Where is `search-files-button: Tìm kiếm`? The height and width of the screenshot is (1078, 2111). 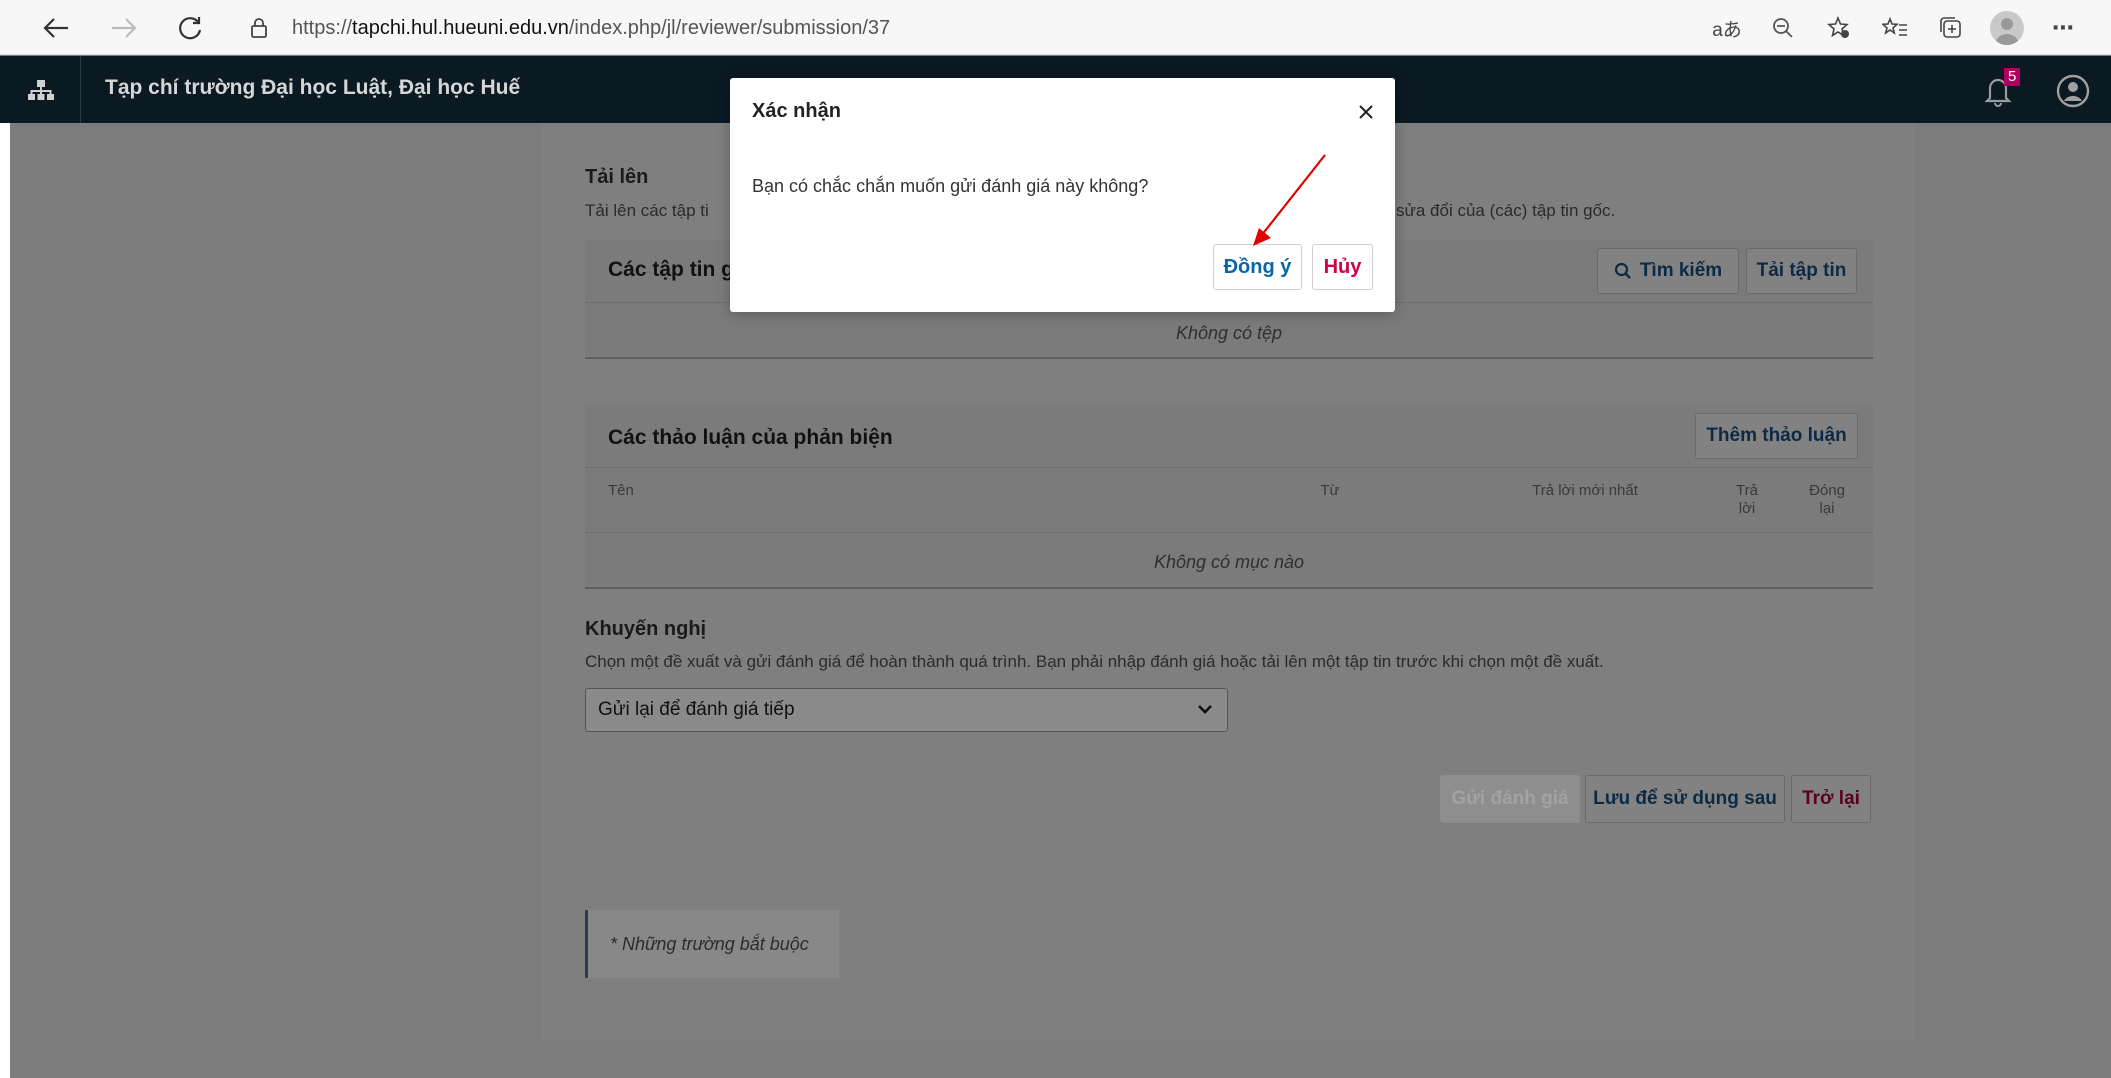
search-files-button: Tìm kiếm is located at coordinates (1668, 271).